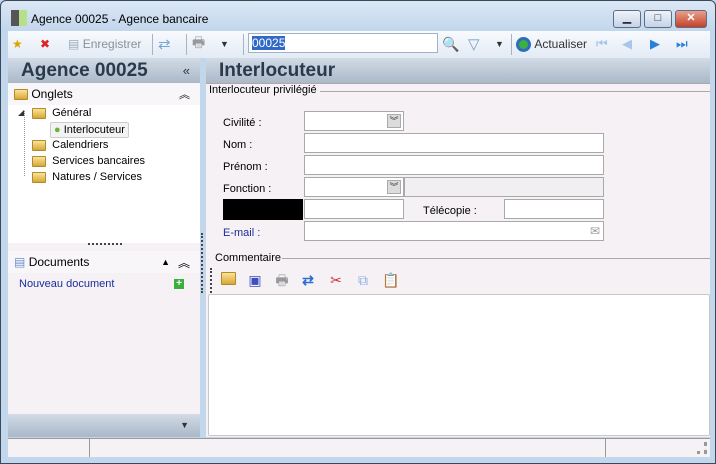  Describe the element at coordinates (72, 113) in the screenshot. I see `tree-label: Général` at that location.